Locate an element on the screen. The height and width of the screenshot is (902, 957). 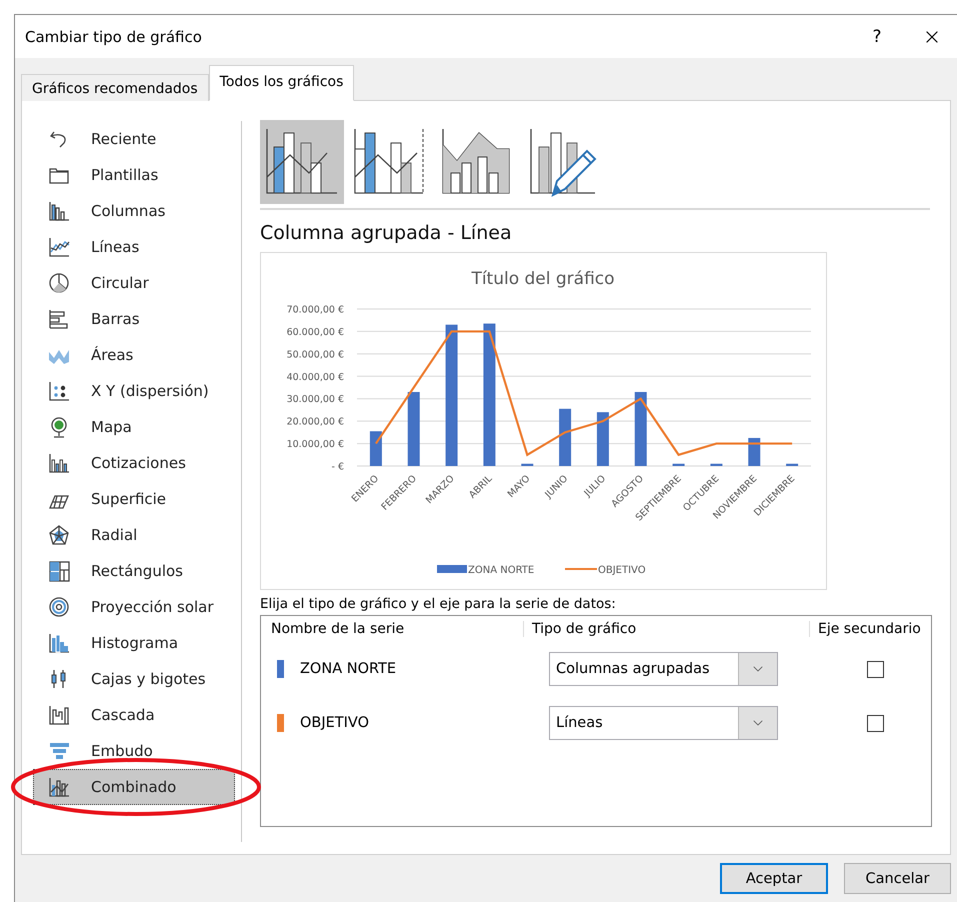
chart-subtype-option is located at coordinates (302, 162).